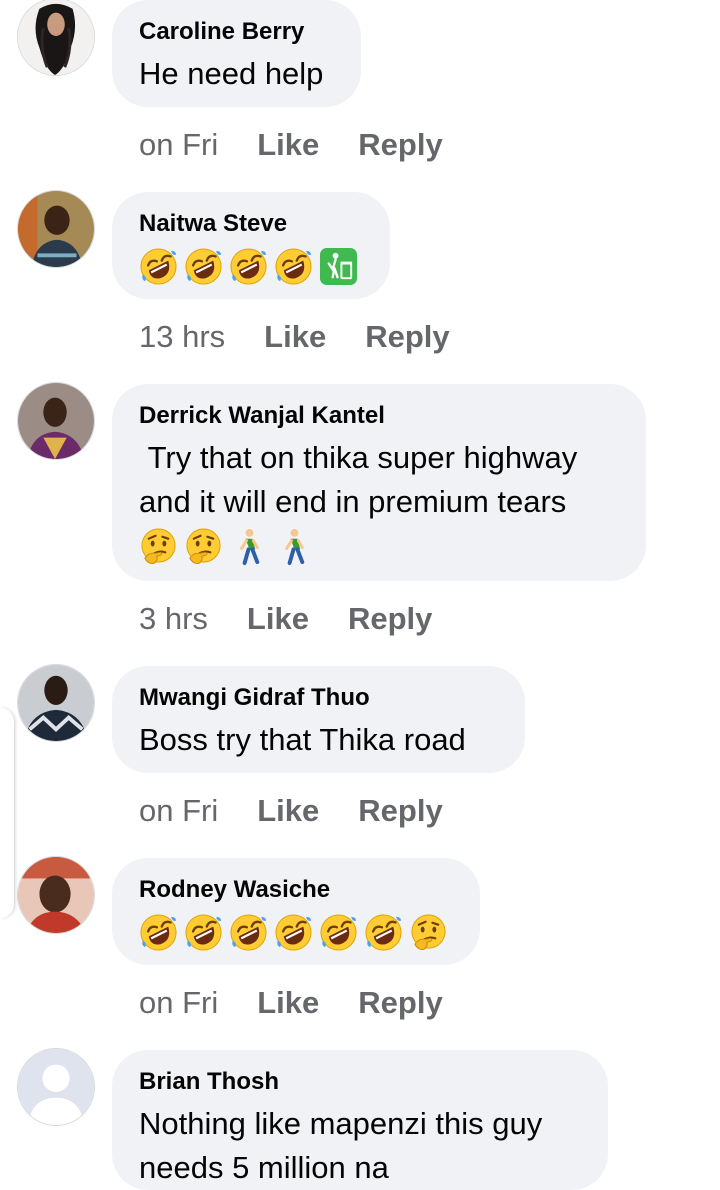 The width and height of the screenshot is (720, 1190). What do you see at coordinates (231, 73) in the screenshot?
I see `comment-text: He need help` at bounding box center [231, 73].